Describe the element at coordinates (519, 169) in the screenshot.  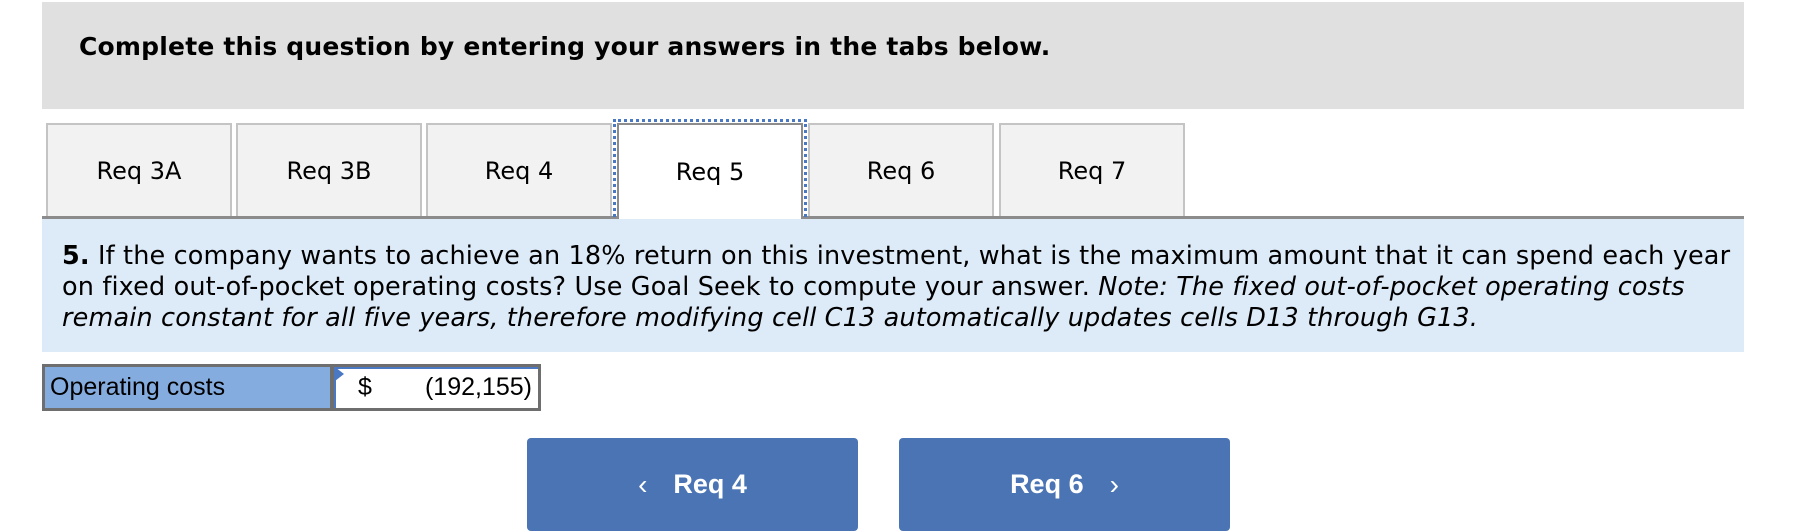
I see `tab-req-4: Req 4` at that location.